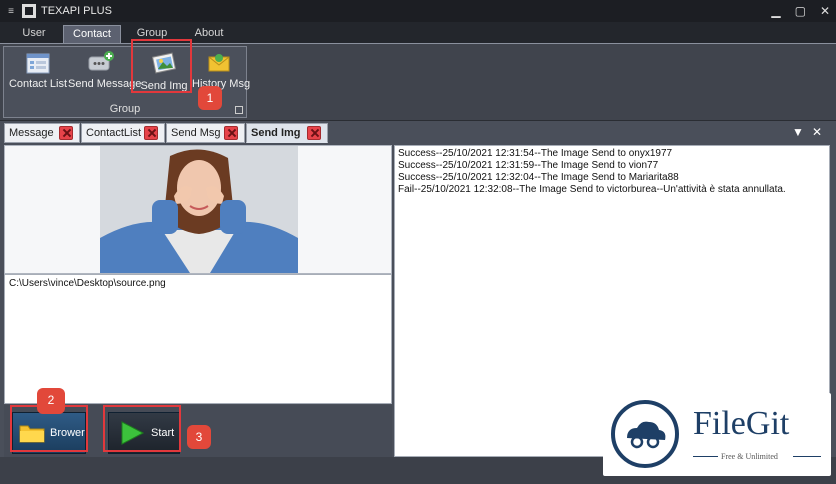  Describe the element at coordinates (198, 339) in the screenshot. I see `file-path-box: C:\Users\vince\Desktop\source.png` at that location.